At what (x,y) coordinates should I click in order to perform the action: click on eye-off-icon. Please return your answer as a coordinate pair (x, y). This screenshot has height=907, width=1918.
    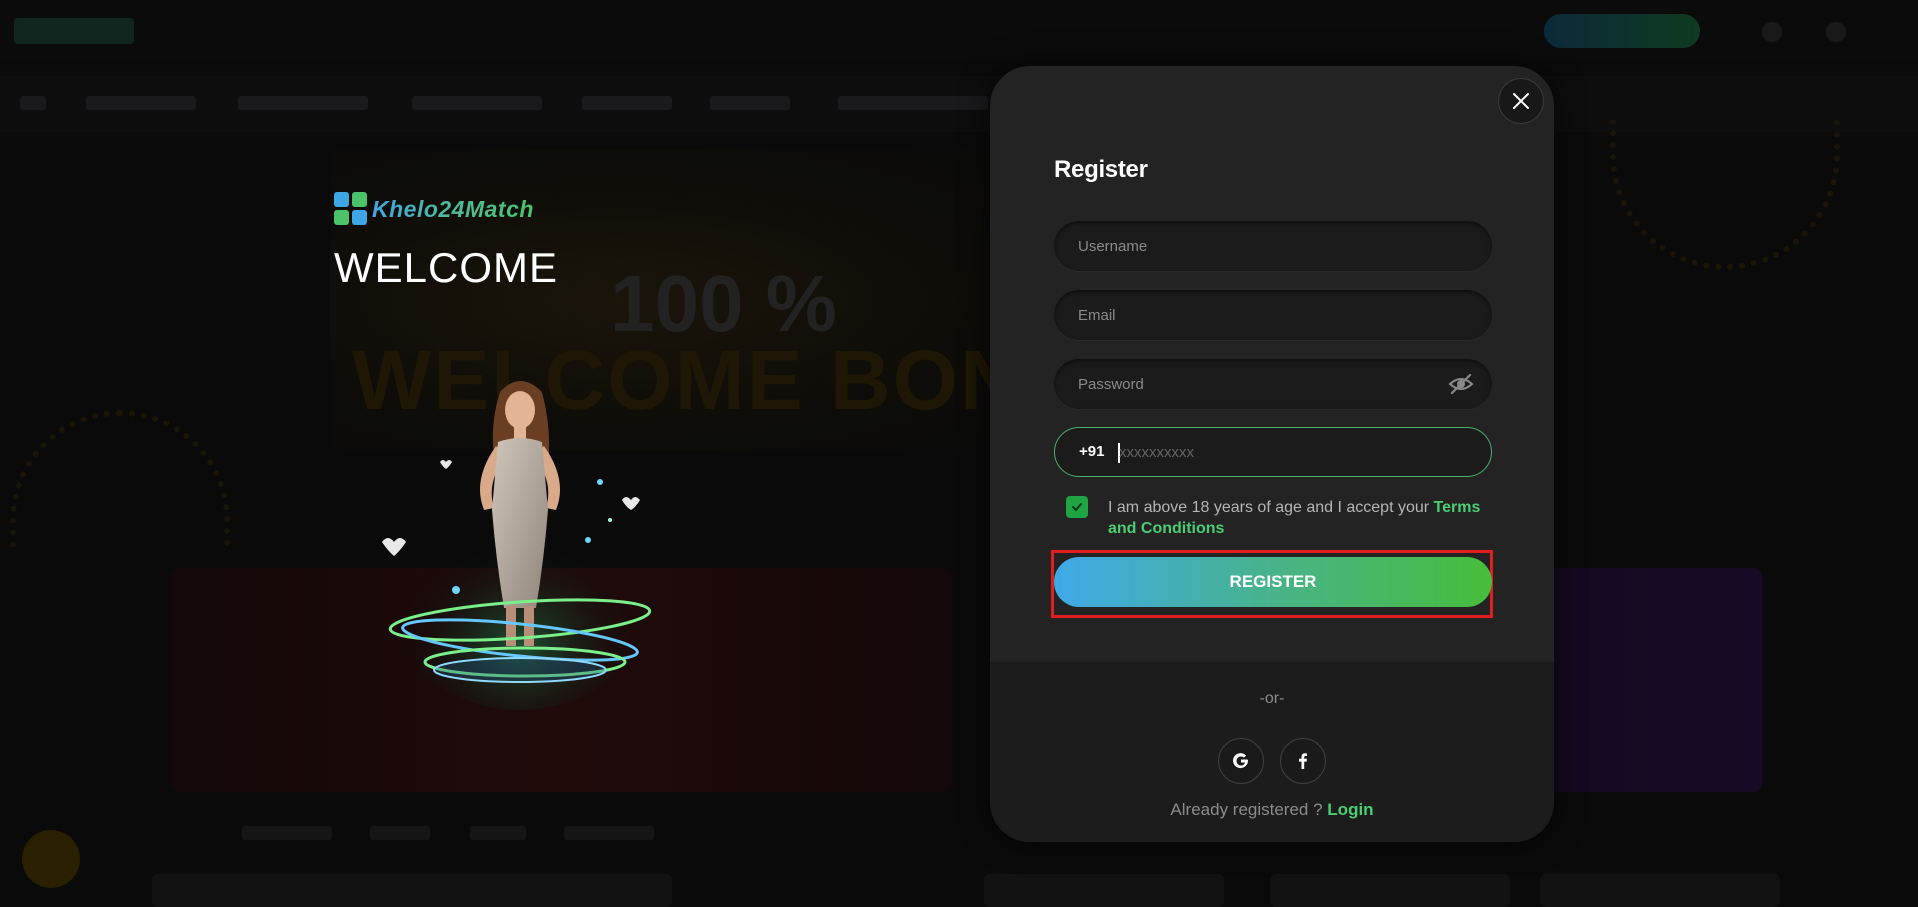
    Looking at the image, I should click on (1461, 384).